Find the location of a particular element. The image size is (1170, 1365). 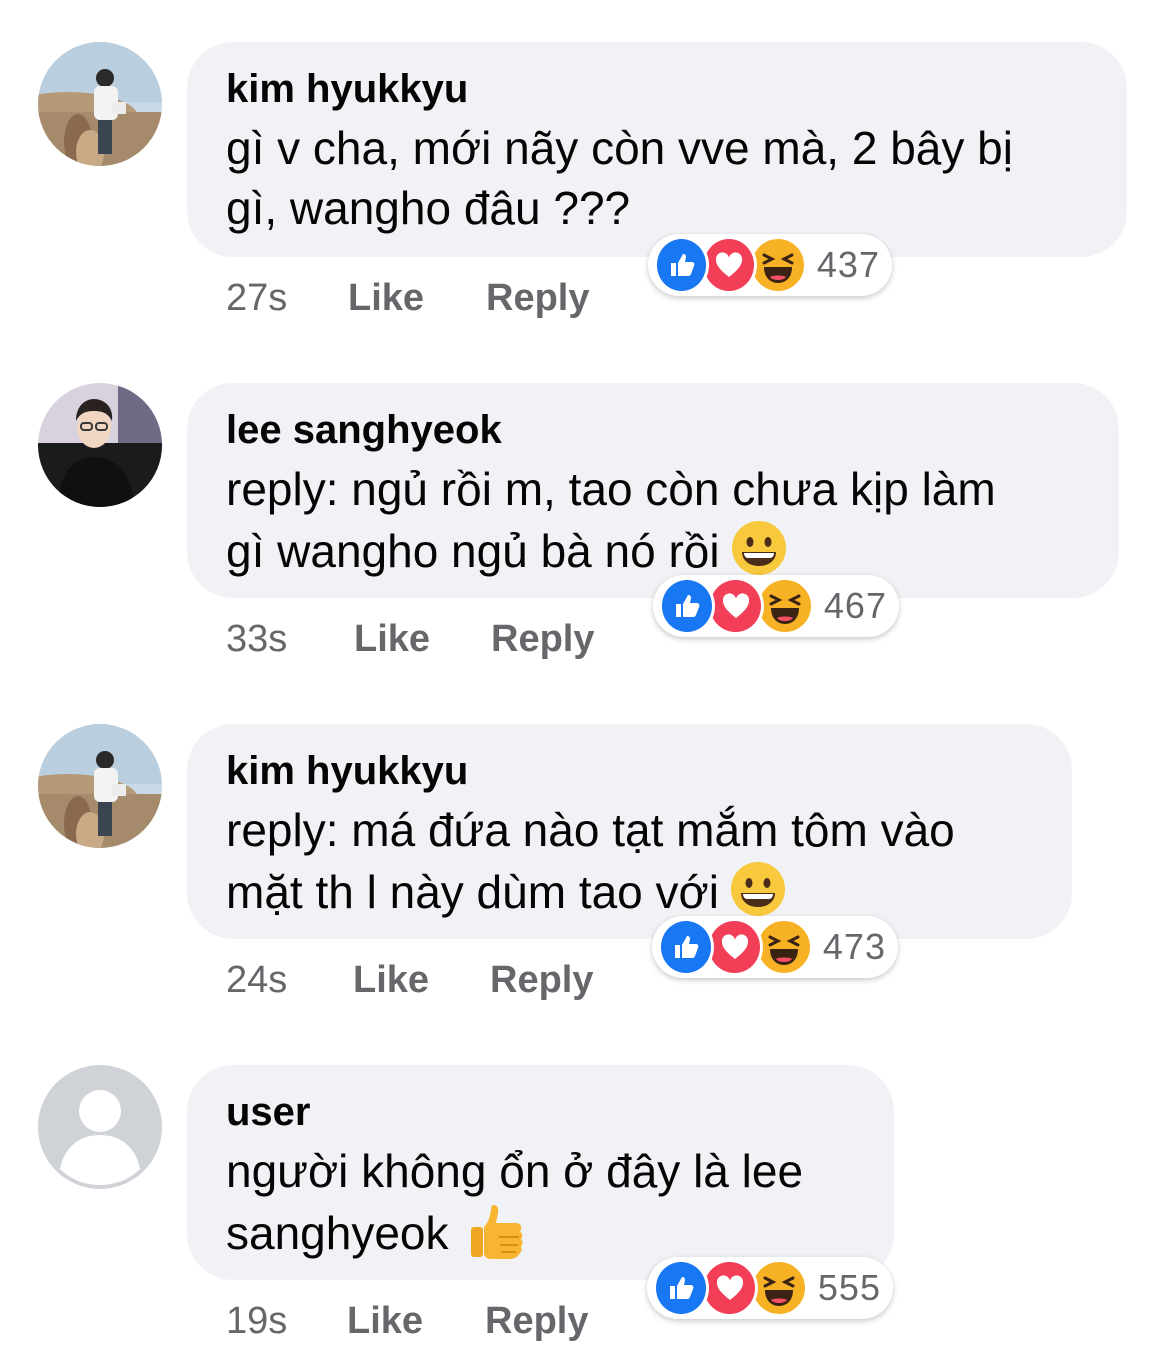

reaction-count: 437 is located at coordinates (848, 264).